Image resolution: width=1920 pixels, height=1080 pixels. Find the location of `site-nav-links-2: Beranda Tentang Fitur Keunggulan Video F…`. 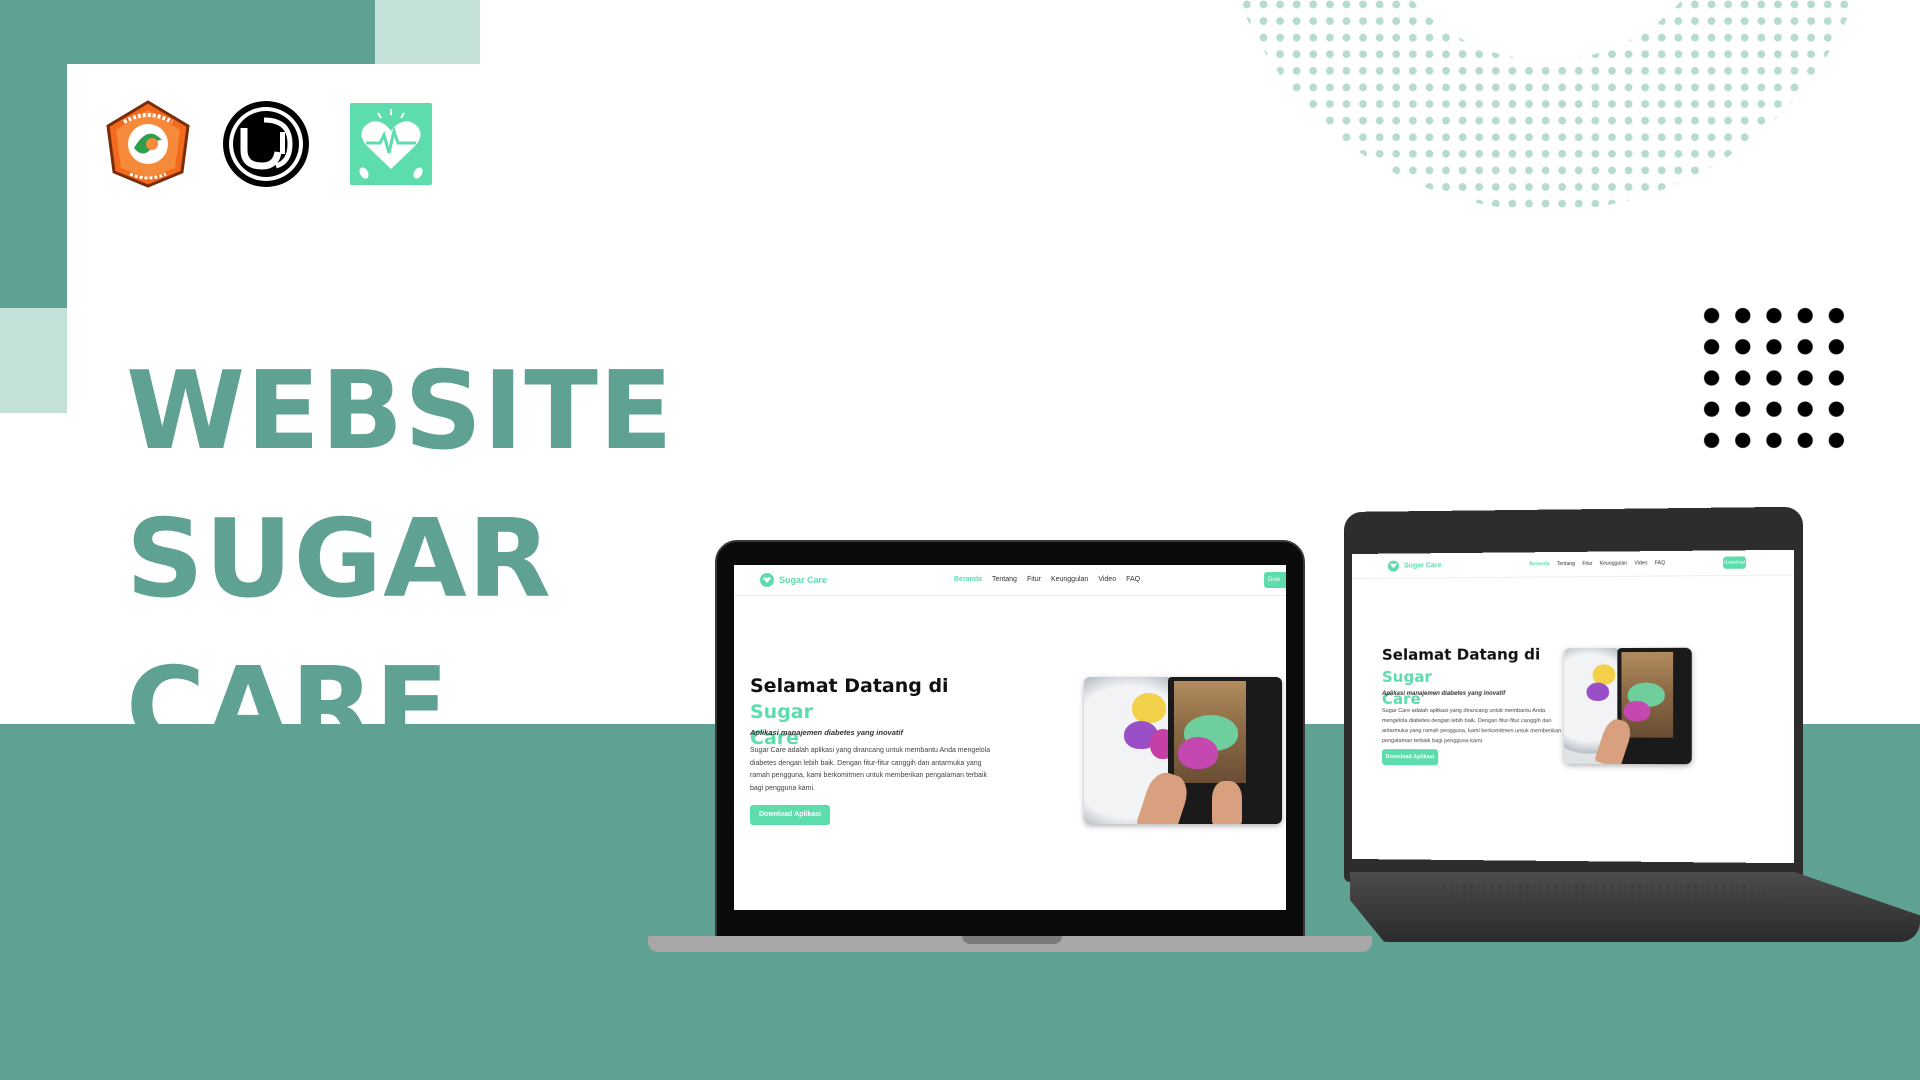

site-nav-links-2: Beranda Tentang Fitur Keunggulan Video F… is located at coordinates (1597, 563).